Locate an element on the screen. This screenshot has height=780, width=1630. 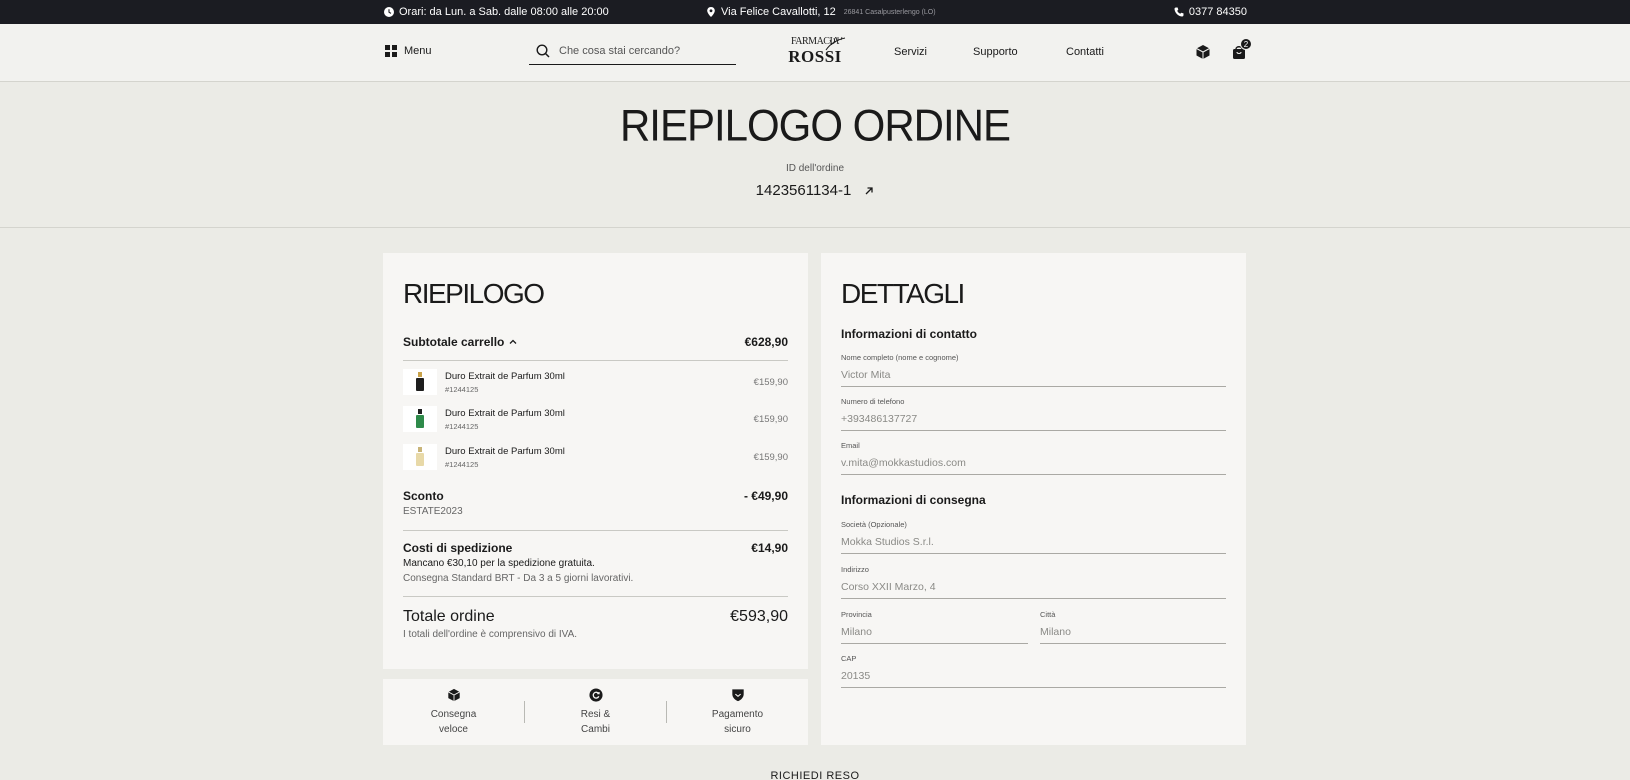
feature-line1: Resi & is located at coordinates (595, 714).